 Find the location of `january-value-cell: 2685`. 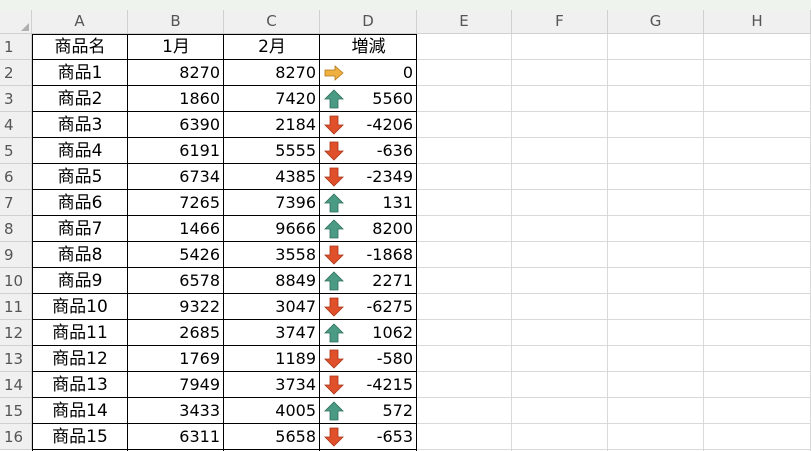

january-value-cell: 2685 is located at coordinates (176, 333).